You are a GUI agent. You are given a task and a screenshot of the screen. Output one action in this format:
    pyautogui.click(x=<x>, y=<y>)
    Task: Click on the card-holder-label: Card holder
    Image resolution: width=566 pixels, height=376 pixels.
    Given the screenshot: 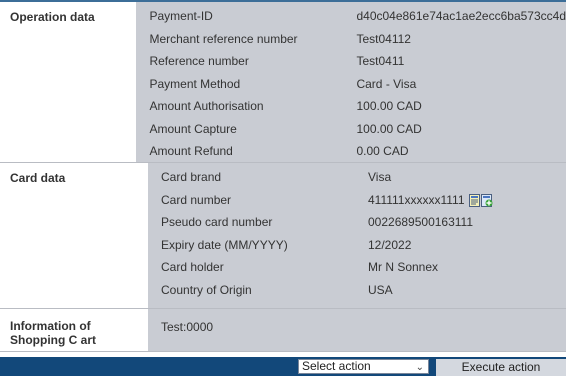 What is the action you would take?
    pyautogui.click(x=192, y=267)
    